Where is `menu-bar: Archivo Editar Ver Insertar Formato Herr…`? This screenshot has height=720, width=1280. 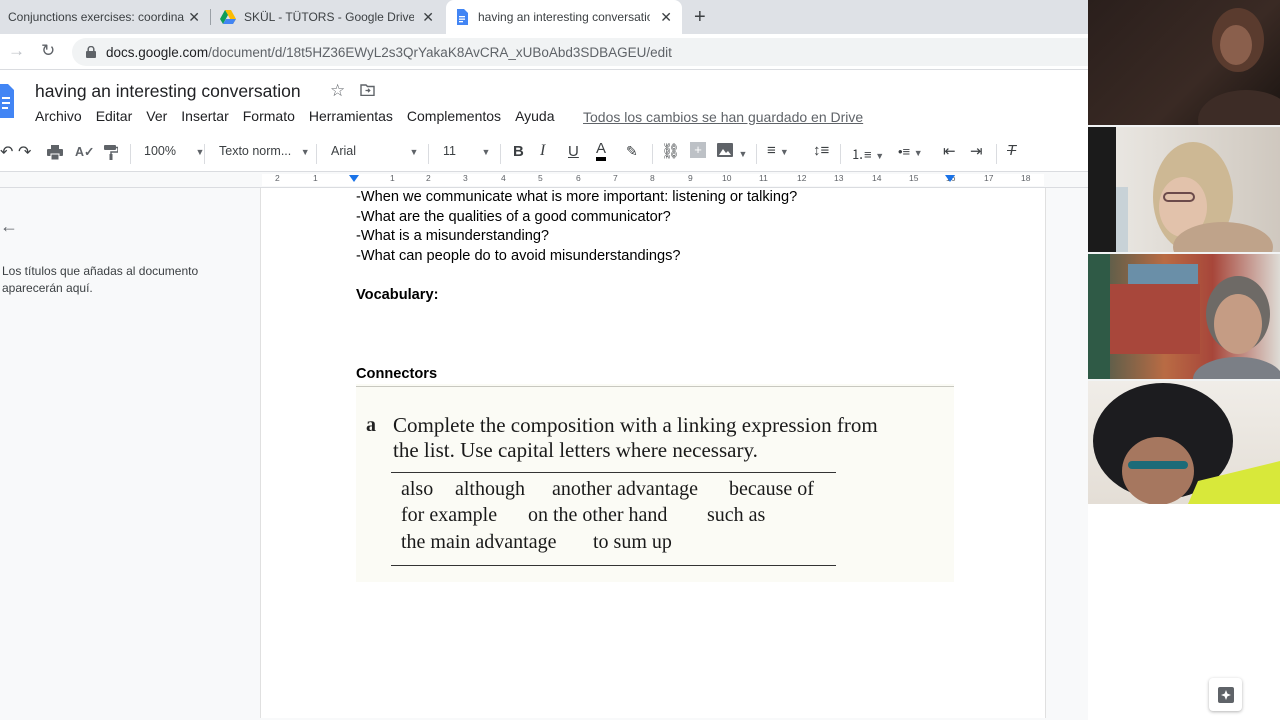
menu-bar: Archivo Editar Ver Insertar Formato Herr… is located at coordinates (302, 116).